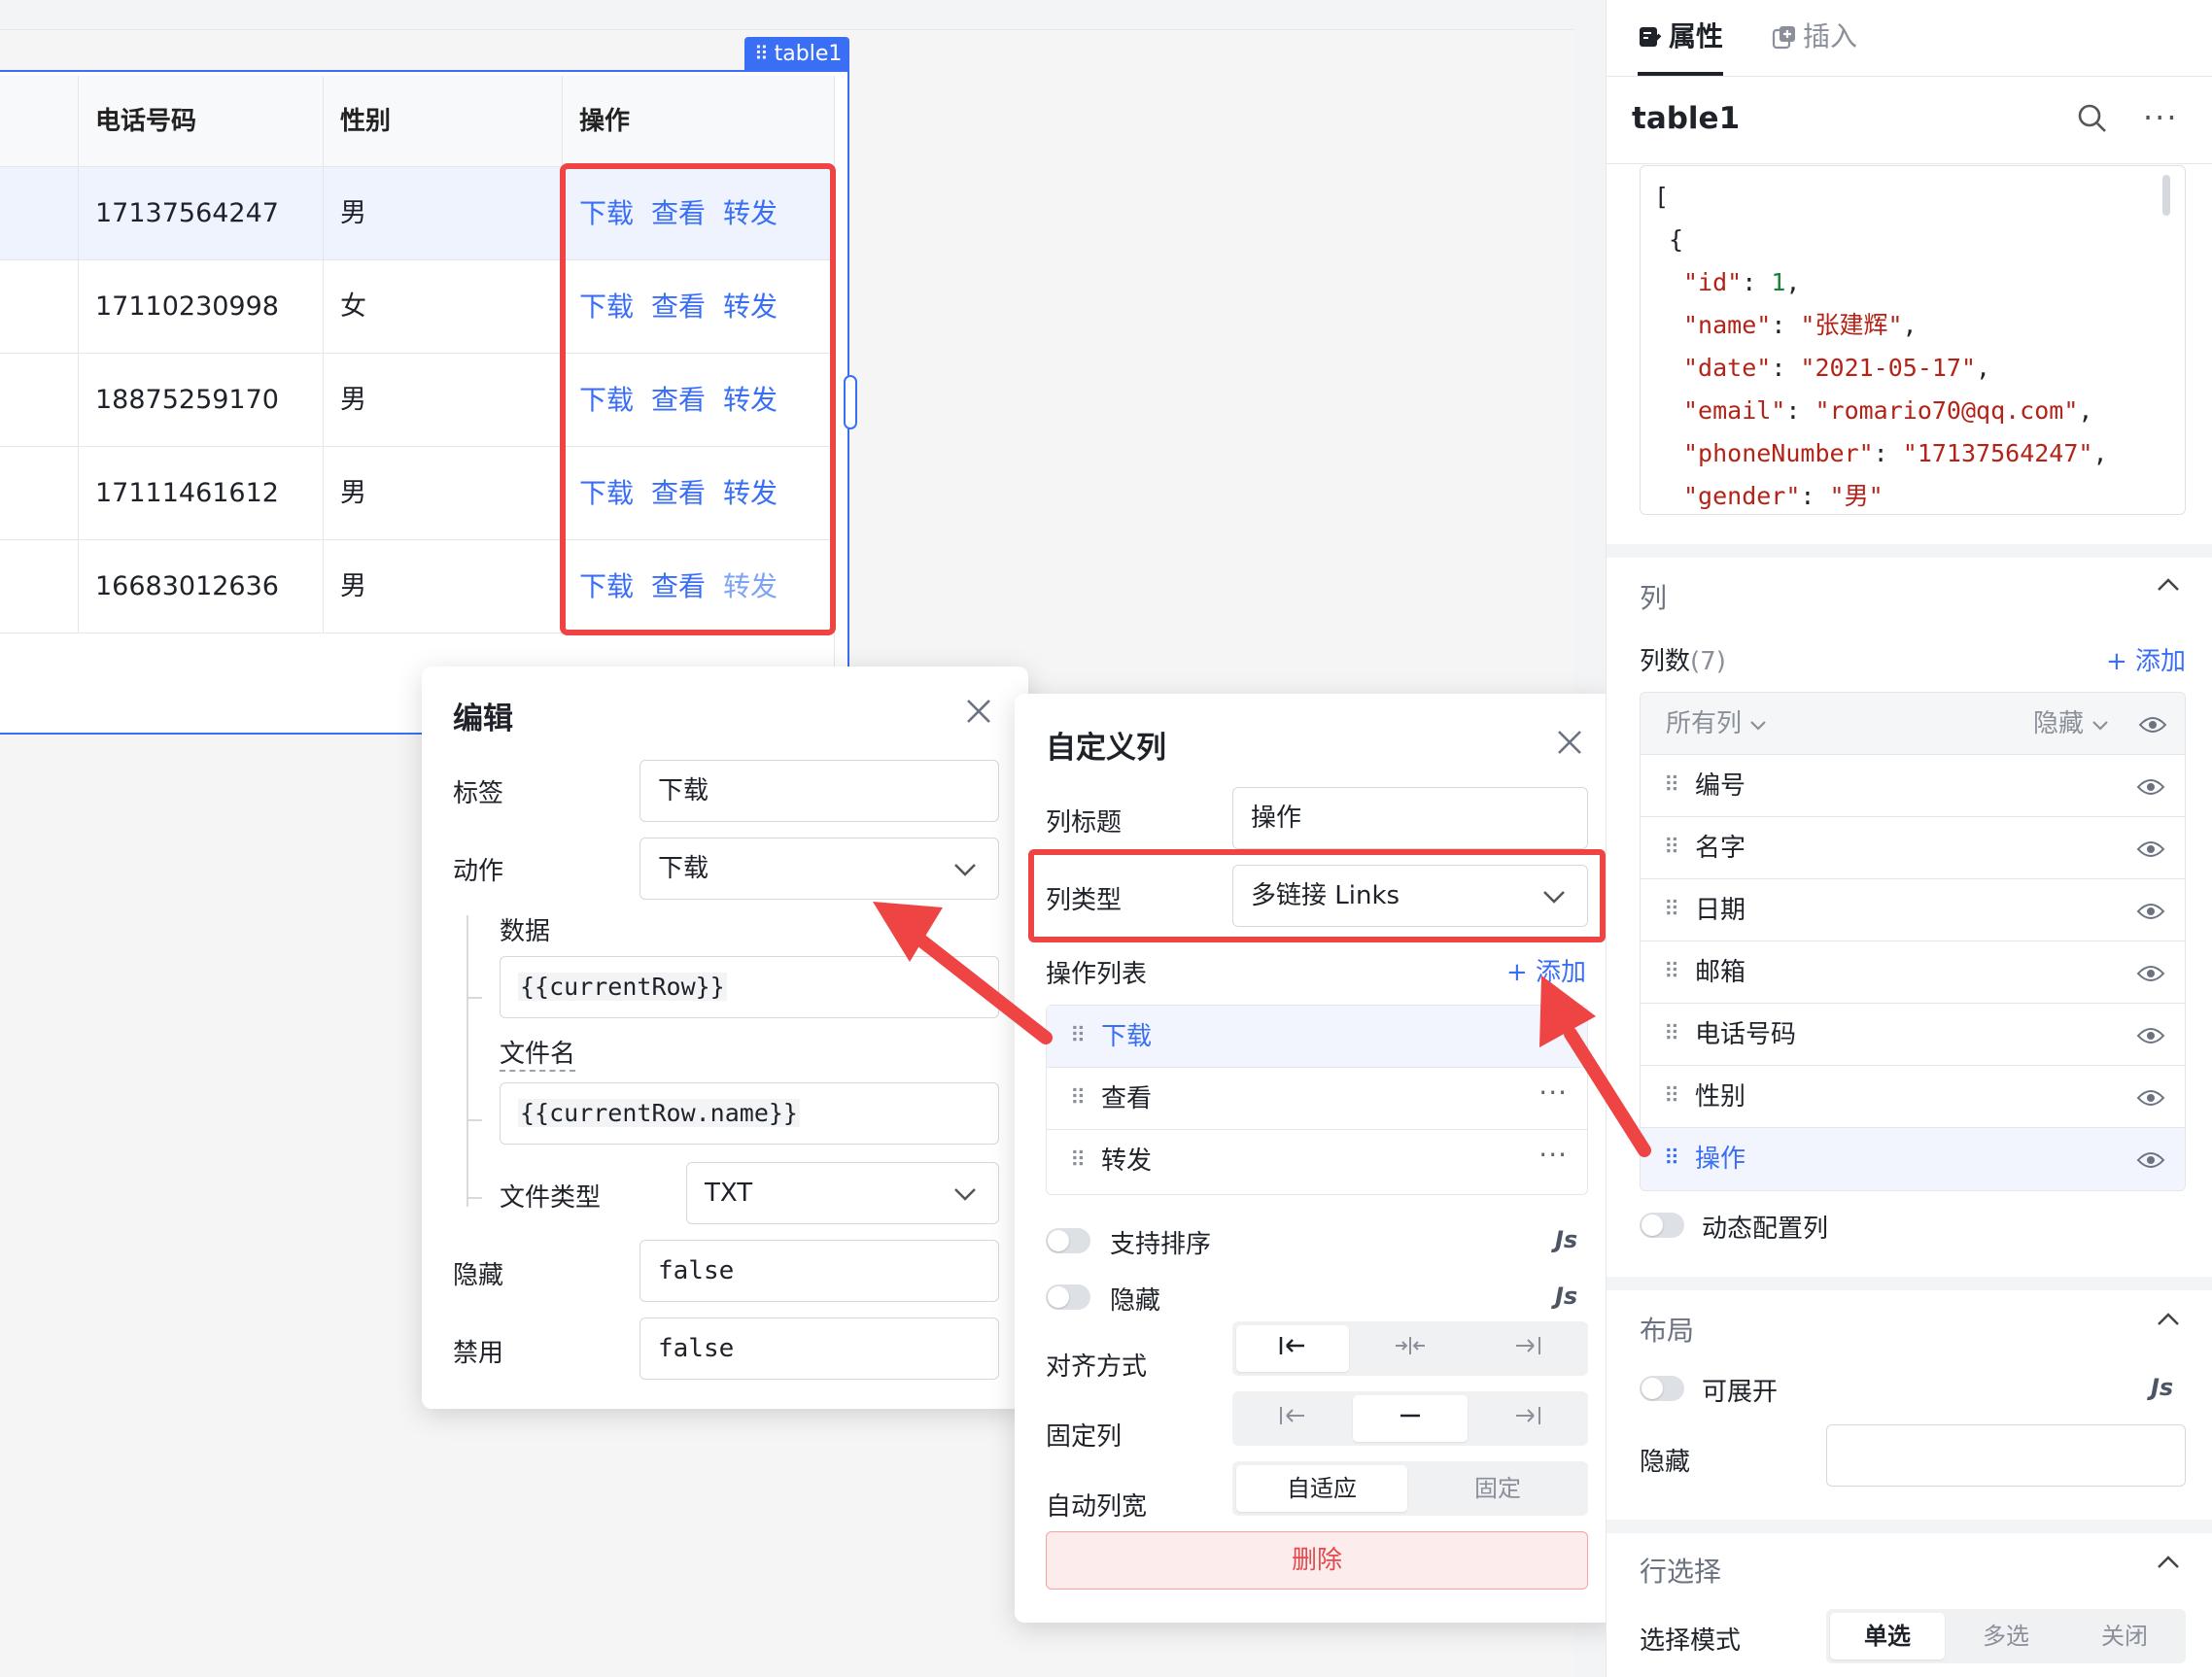 The width and height of the screenshot is (2212, 1677). Describe the element at coordinates (963, 973) in the screenshot. I see `arrow-to-action-select` at that location.